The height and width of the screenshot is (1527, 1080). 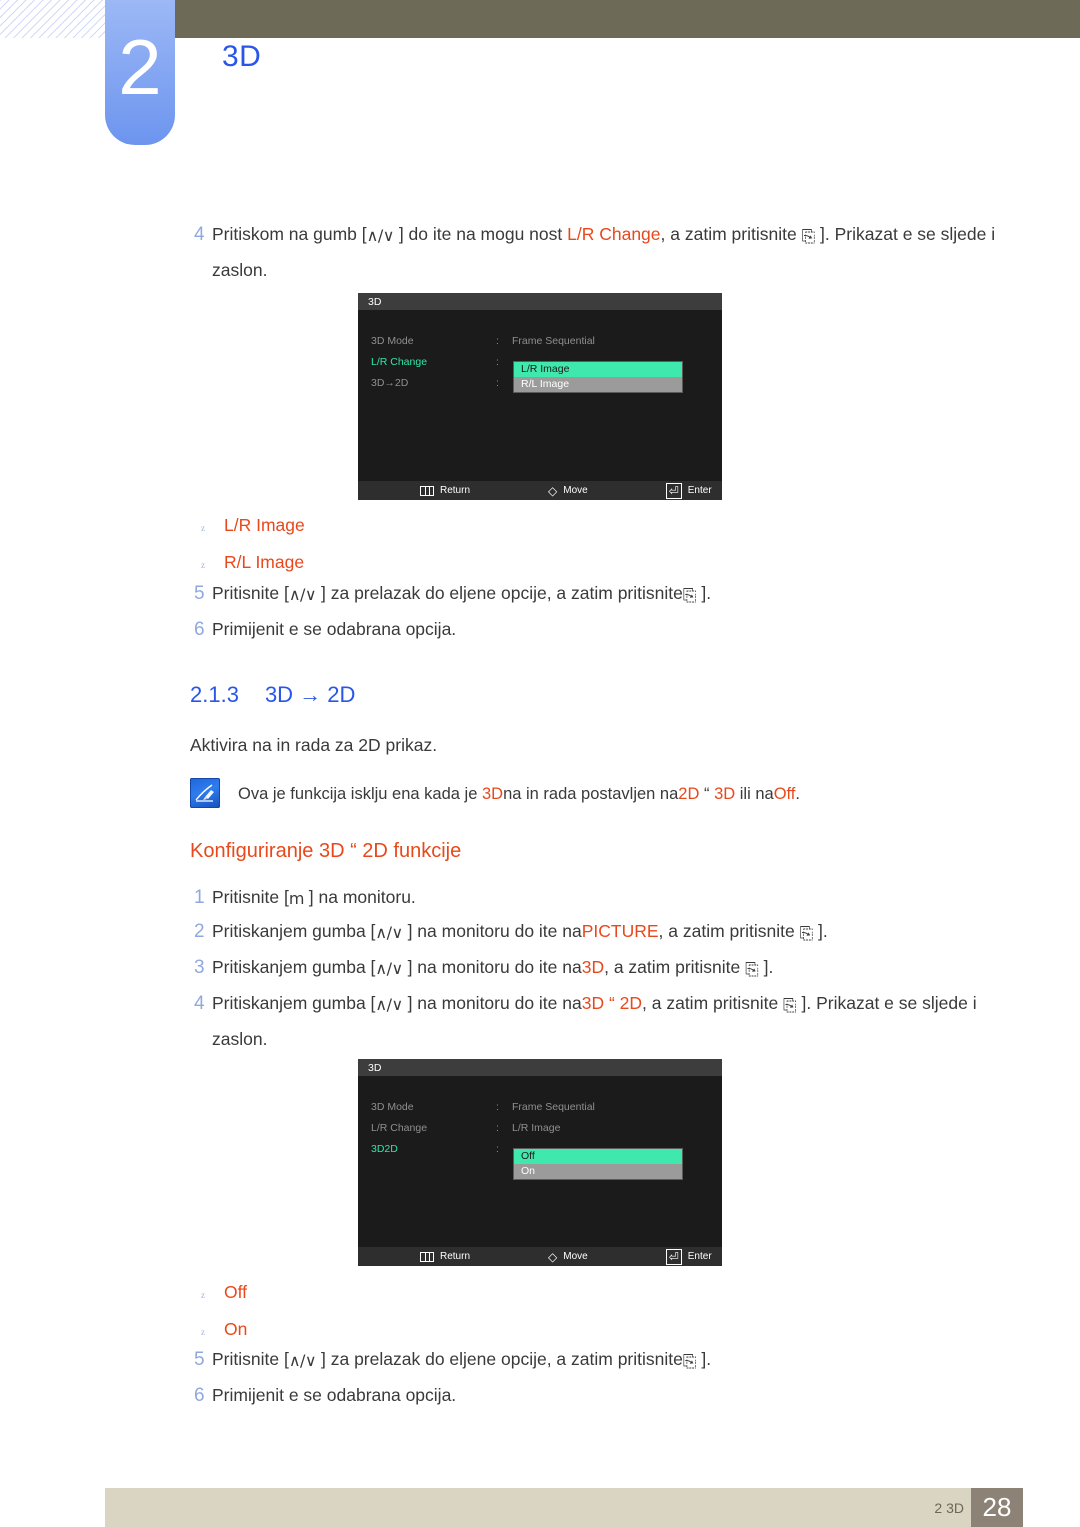 What do you see at coordinates (236, 1292) in the screenshot?
I see `bullet-label: Off` at bounding box center [236, 1292].